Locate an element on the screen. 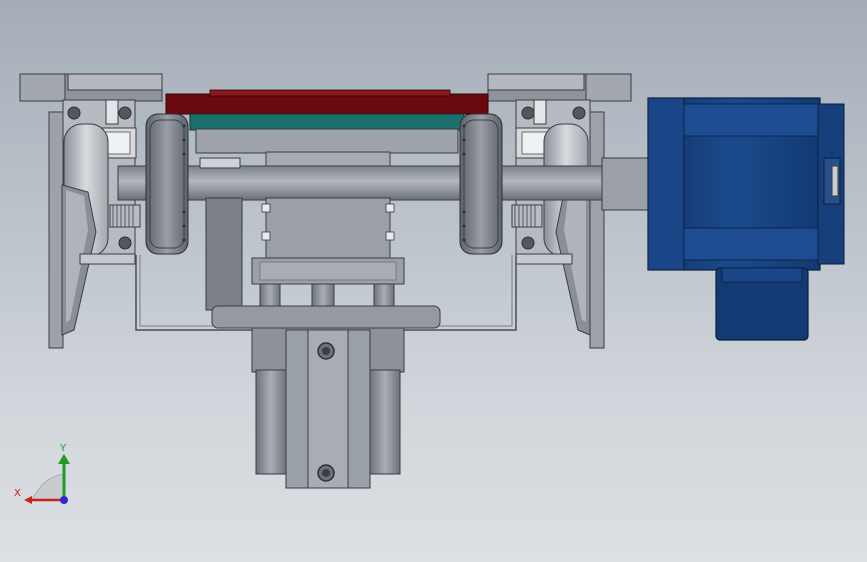  y-axis-label: Y is located at coordinates (63, 448).